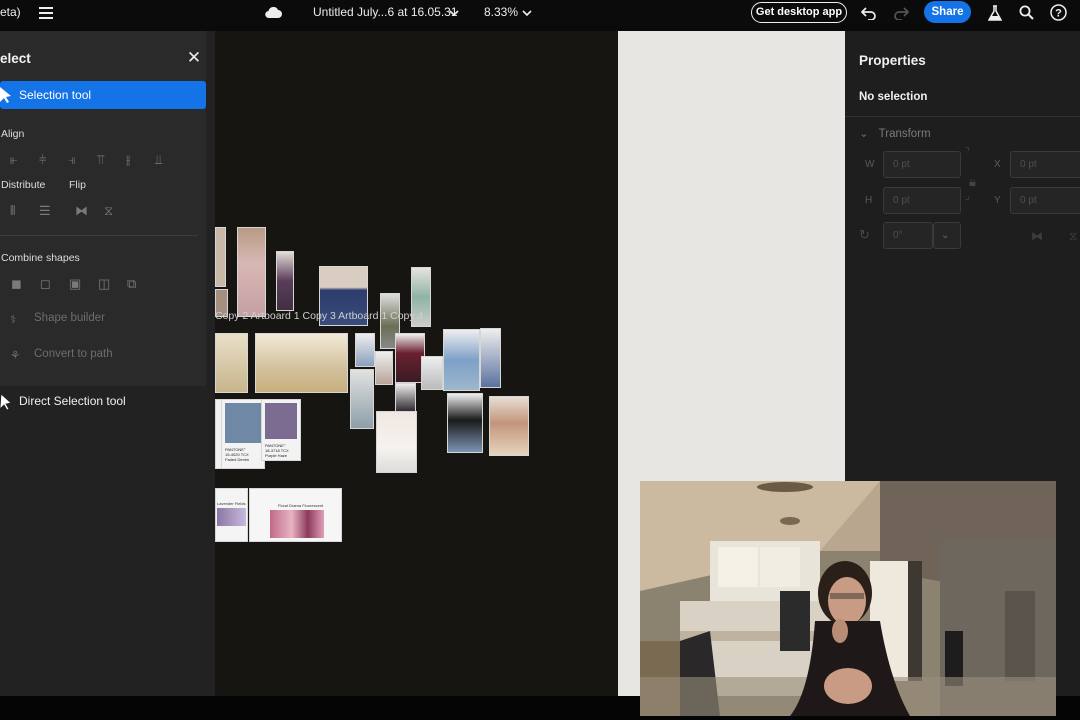 Image resolution: width=1080 pixels, height=720 pixels. I want to click on no-selection-label: No selection, so click(893, 97).